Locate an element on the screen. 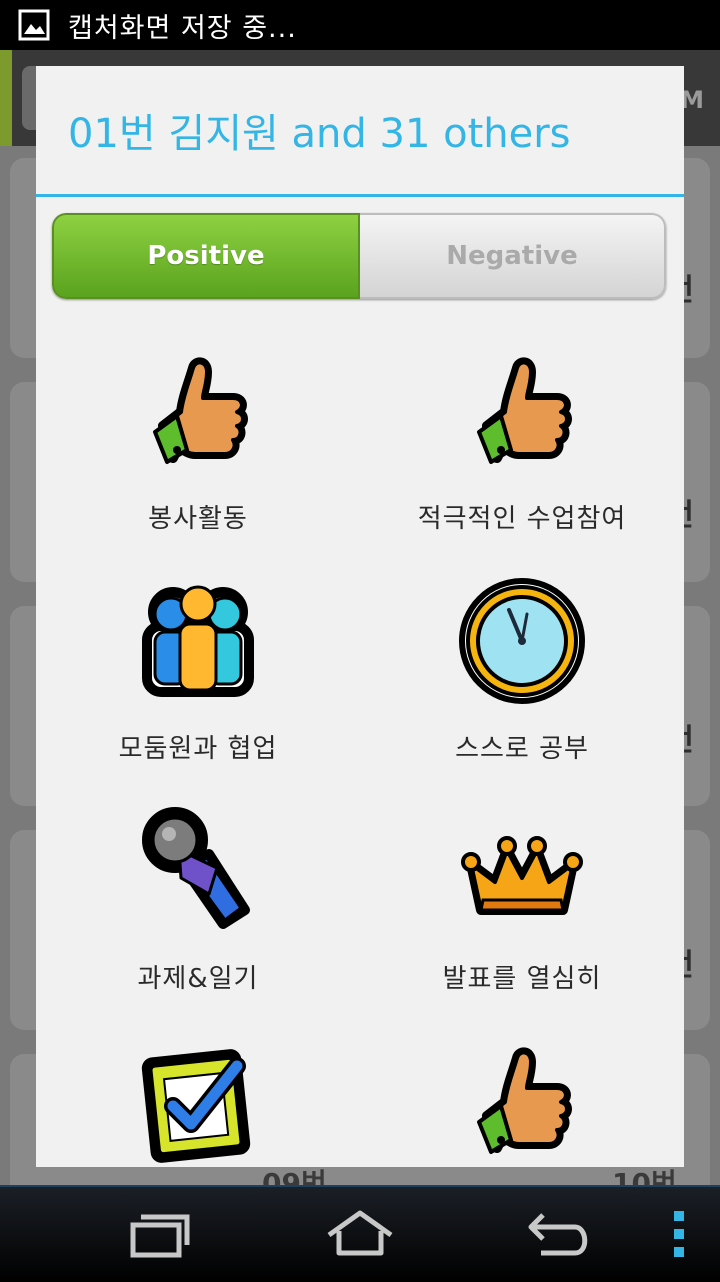  behavior-item: 스스로 공부 is located at coordinates (522, 681).